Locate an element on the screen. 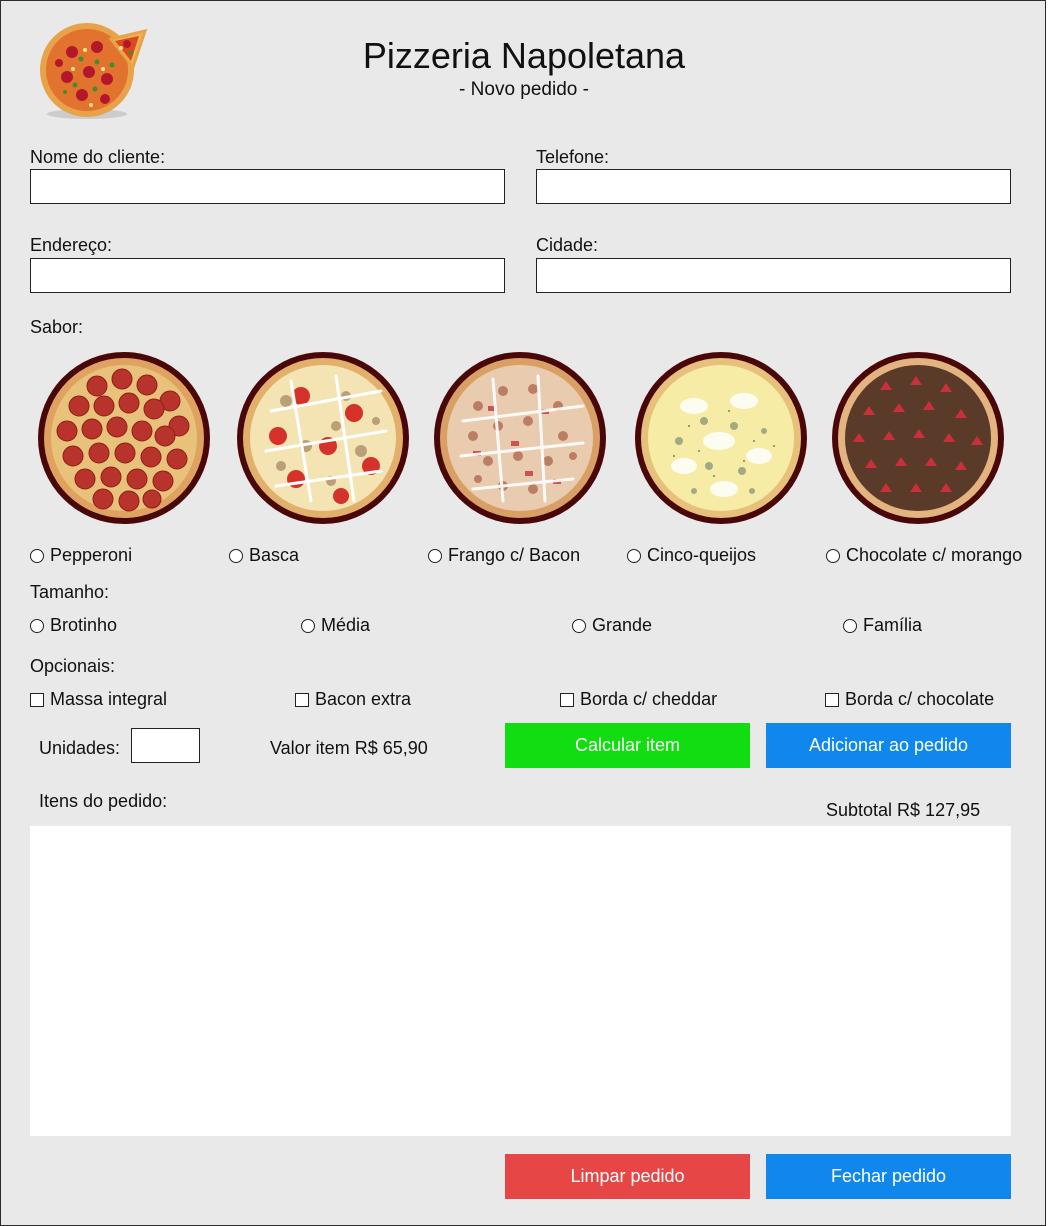 The width and height of the screenshot is (1048, 1226). radio-tamanho-familia: Família is located at coordinates (882, 625).